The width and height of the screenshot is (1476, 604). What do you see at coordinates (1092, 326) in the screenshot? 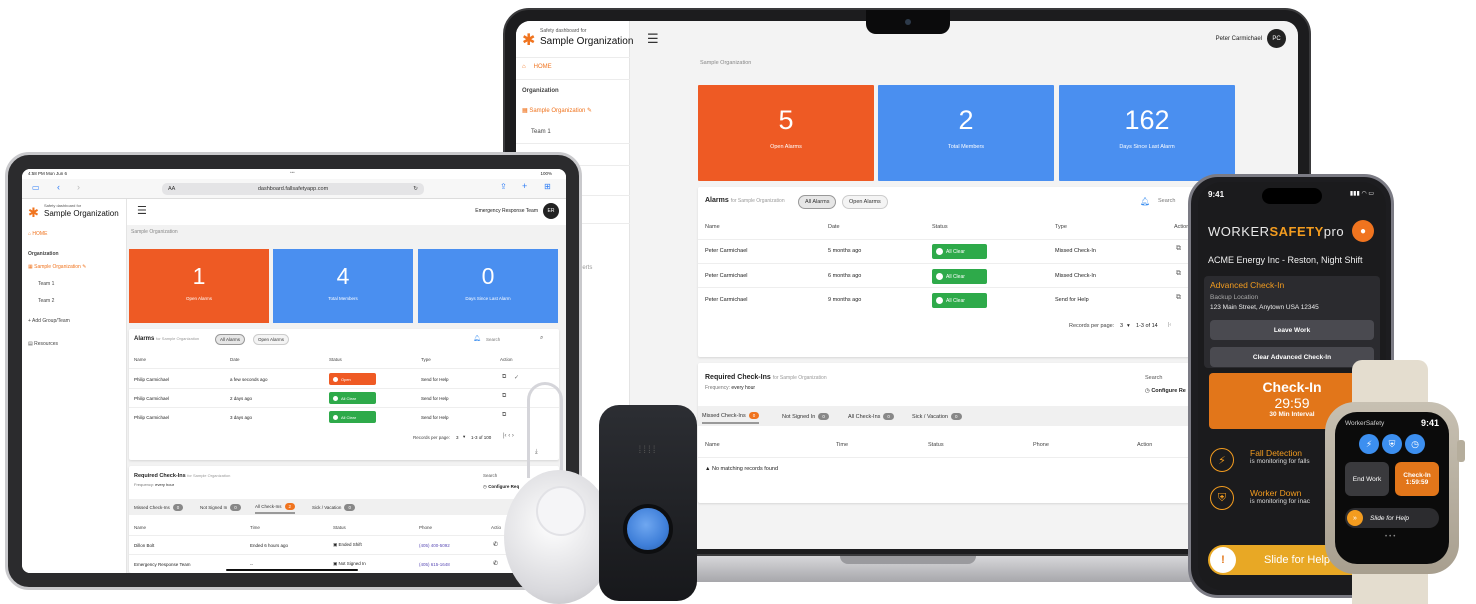
I see `records-per-page-label: Records per page:` at bounding box center [1092, 326].